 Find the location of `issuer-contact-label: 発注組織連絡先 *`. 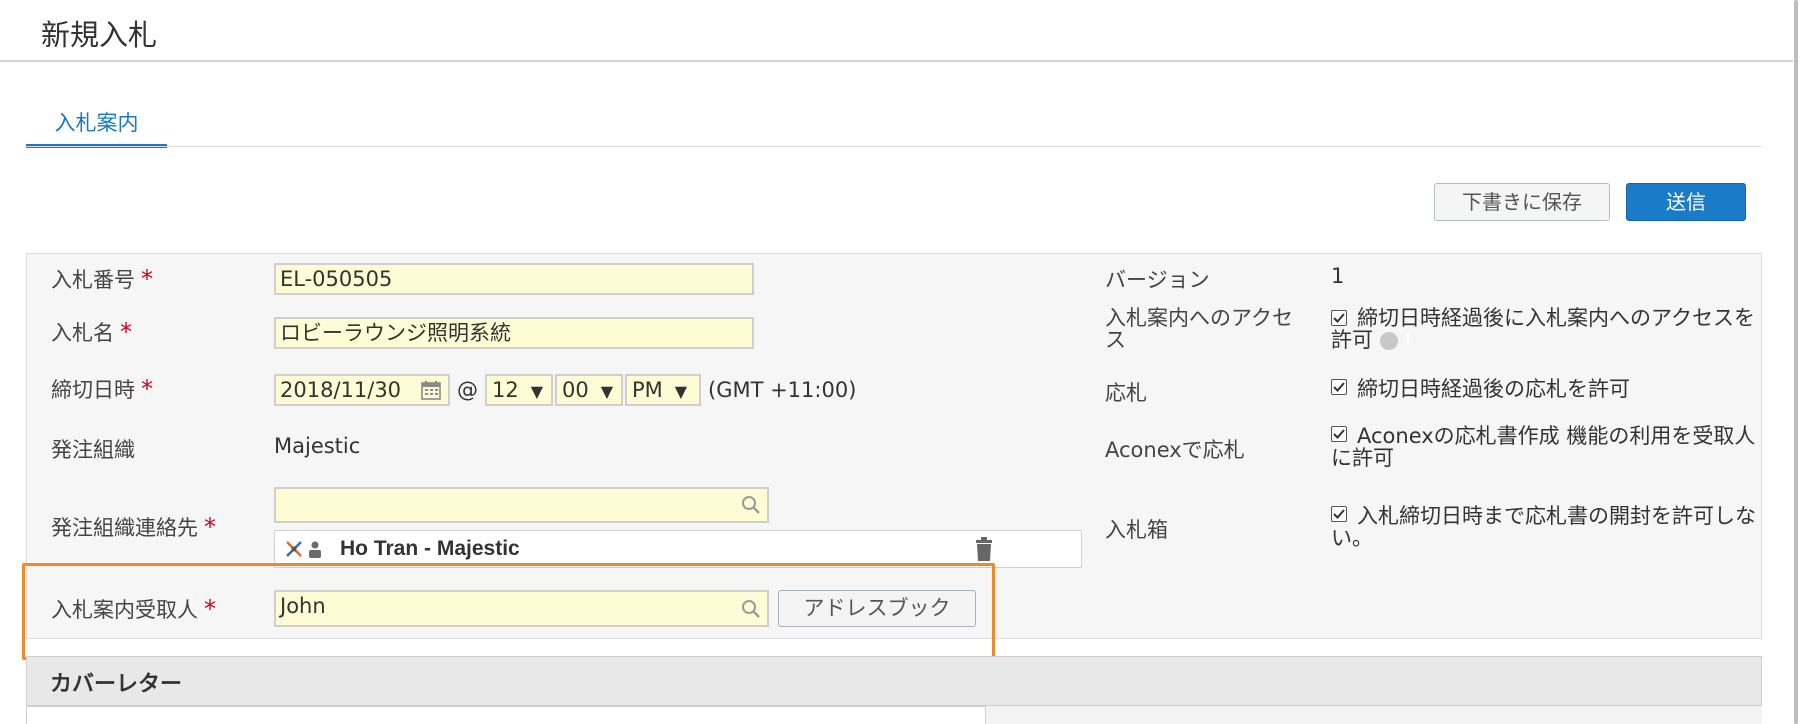

issuer-contact-label: 発注組織連絡先 * is located at coordinates (133, 527).